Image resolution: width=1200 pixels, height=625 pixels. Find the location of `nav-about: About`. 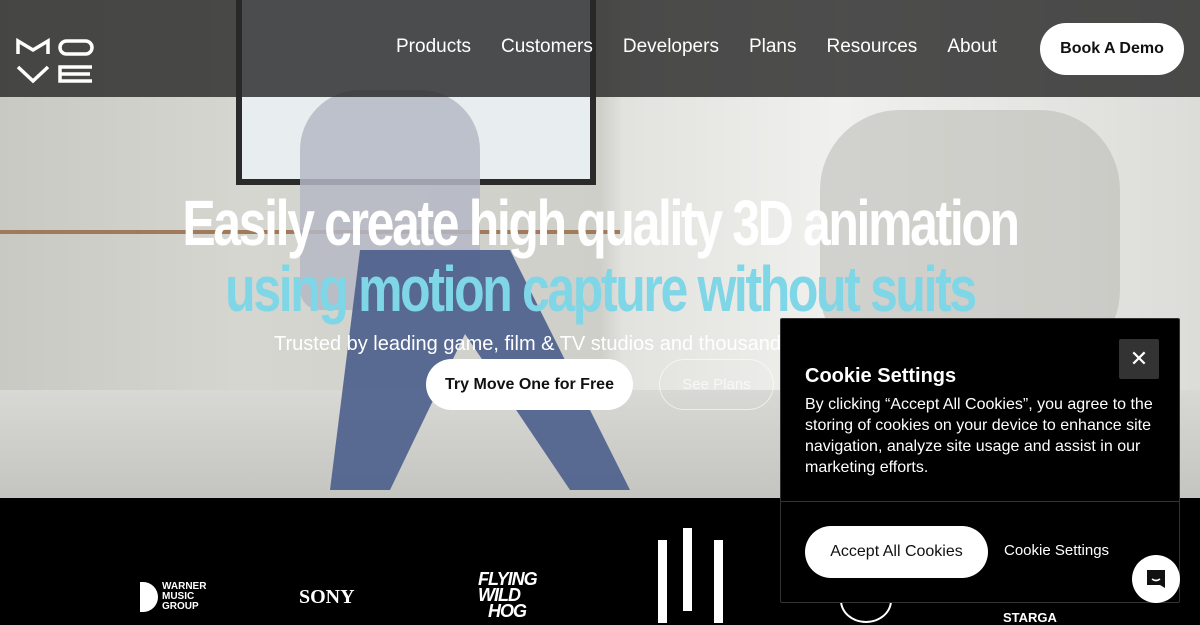

nav-about: About is located at coordinates (972, 47).